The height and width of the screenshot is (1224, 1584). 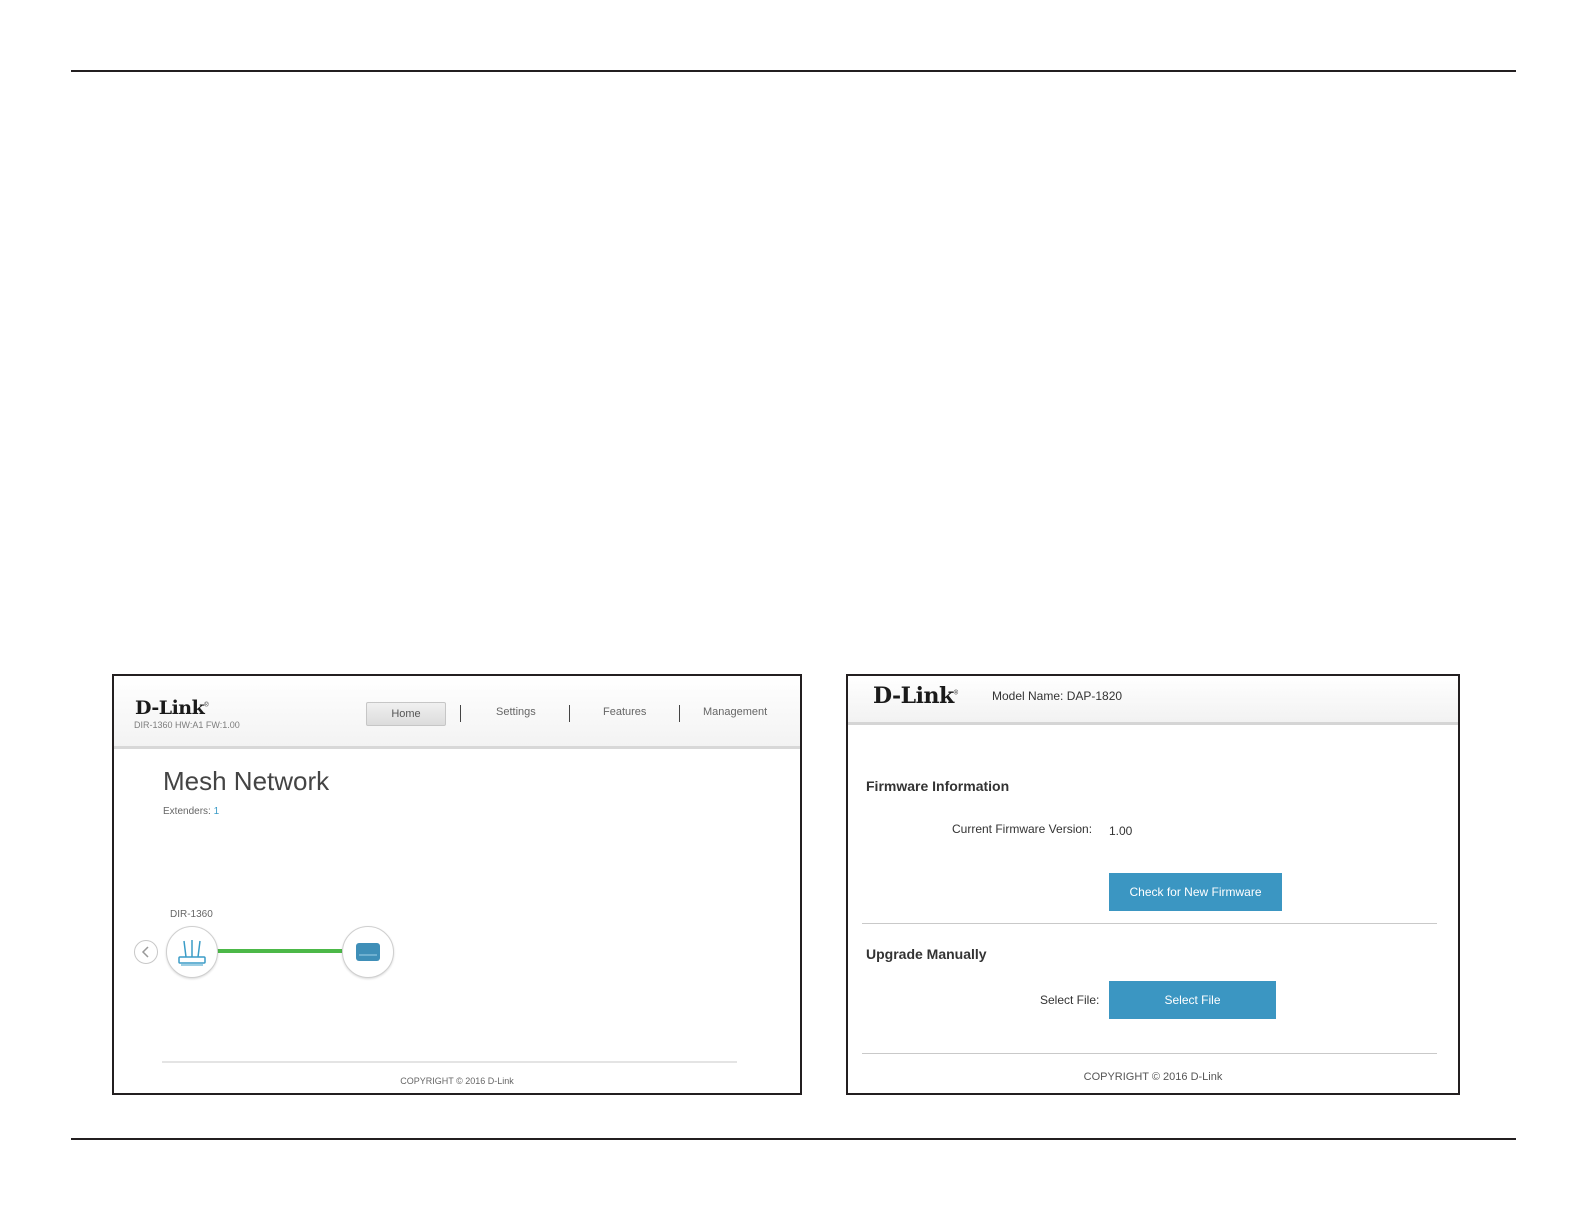 What do you see at coordinates (187, 725) in the screenshot?
I see `model-line: DIR-1360 HW:A1 FW:1.00` at bounding box center [187, 725].